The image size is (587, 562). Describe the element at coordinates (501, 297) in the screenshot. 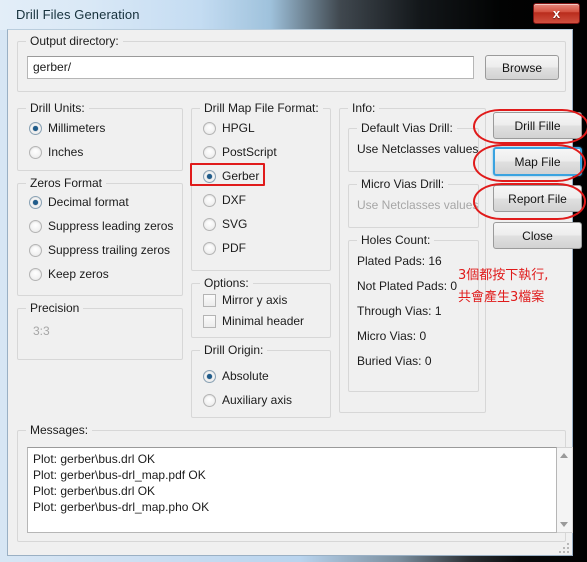

I see `annotation-note-line2: 共會產生3檔案` at that location.